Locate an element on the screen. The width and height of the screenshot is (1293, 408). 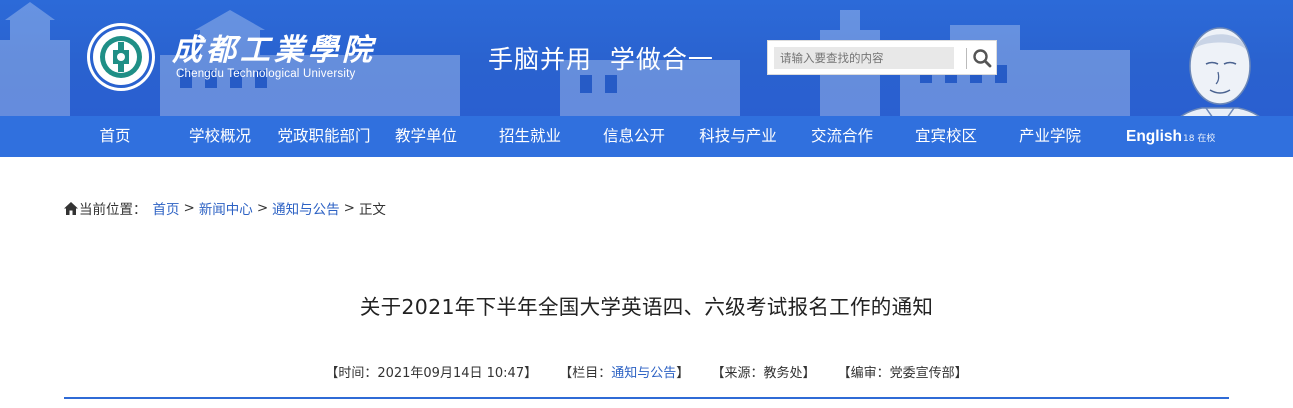
nav-item-departments: 党政职能部门 is located at coordinates (324, 136).